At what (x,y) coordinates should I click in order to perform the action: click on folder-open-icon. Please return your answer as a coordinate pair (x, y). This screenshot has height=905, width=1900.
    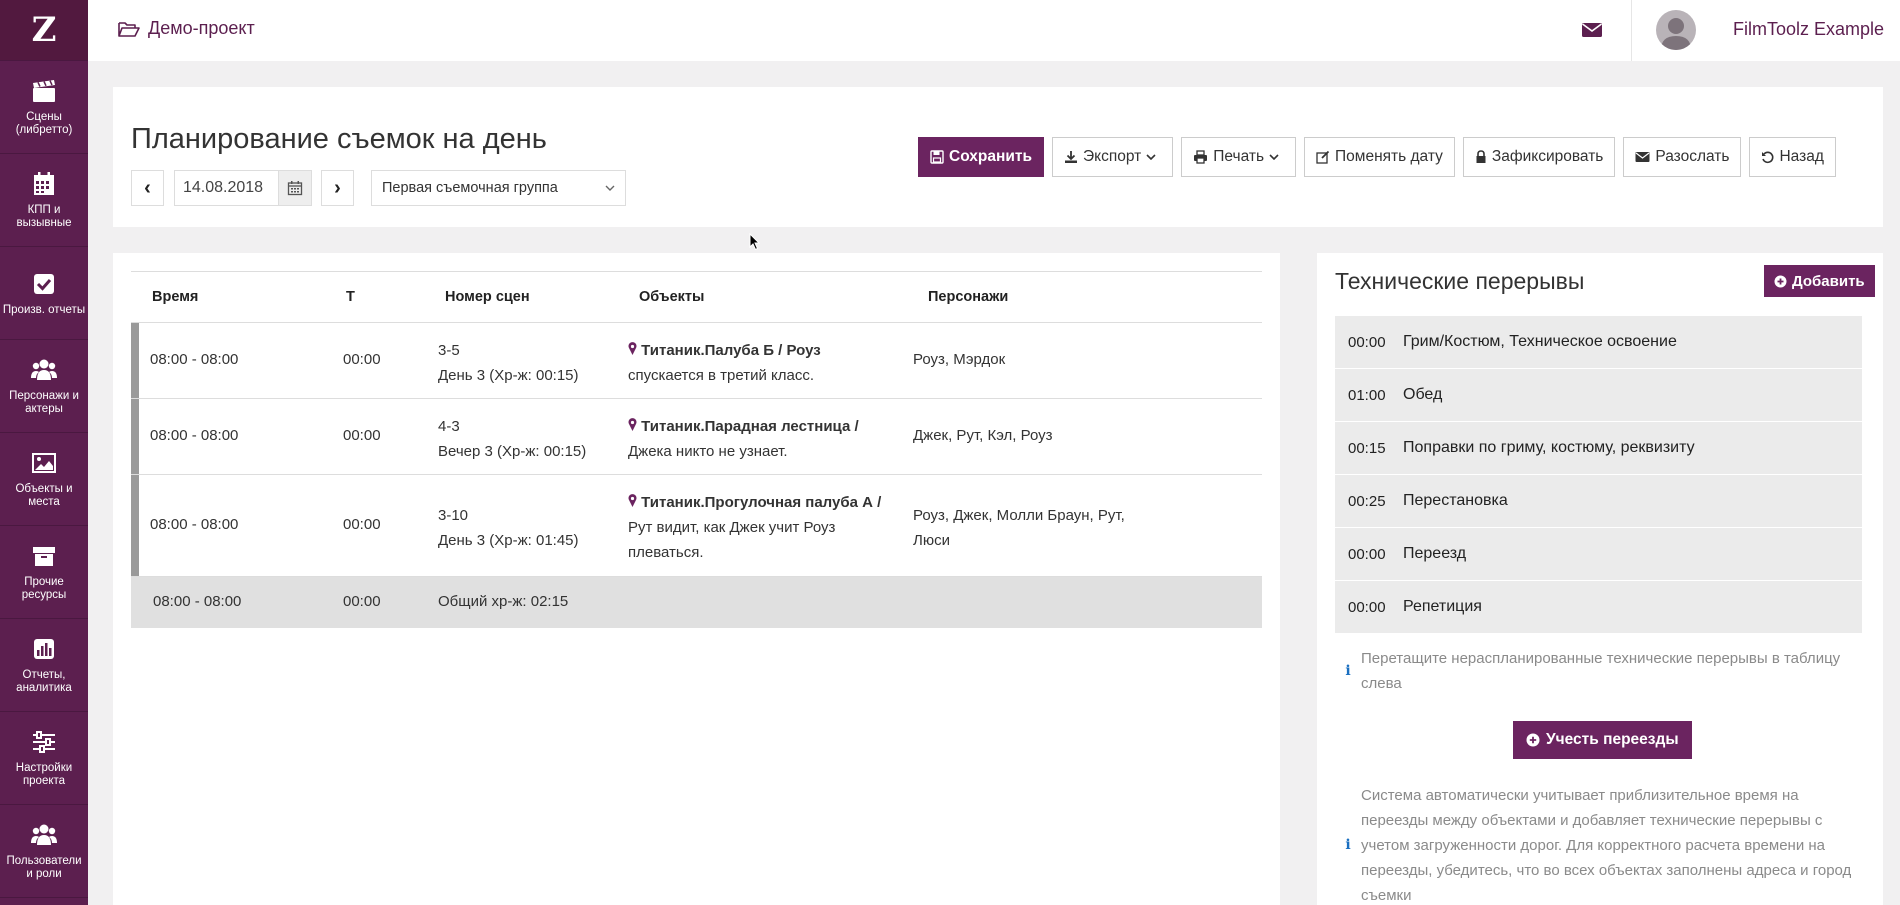
    Looking at the image, I should click on (129, 29).